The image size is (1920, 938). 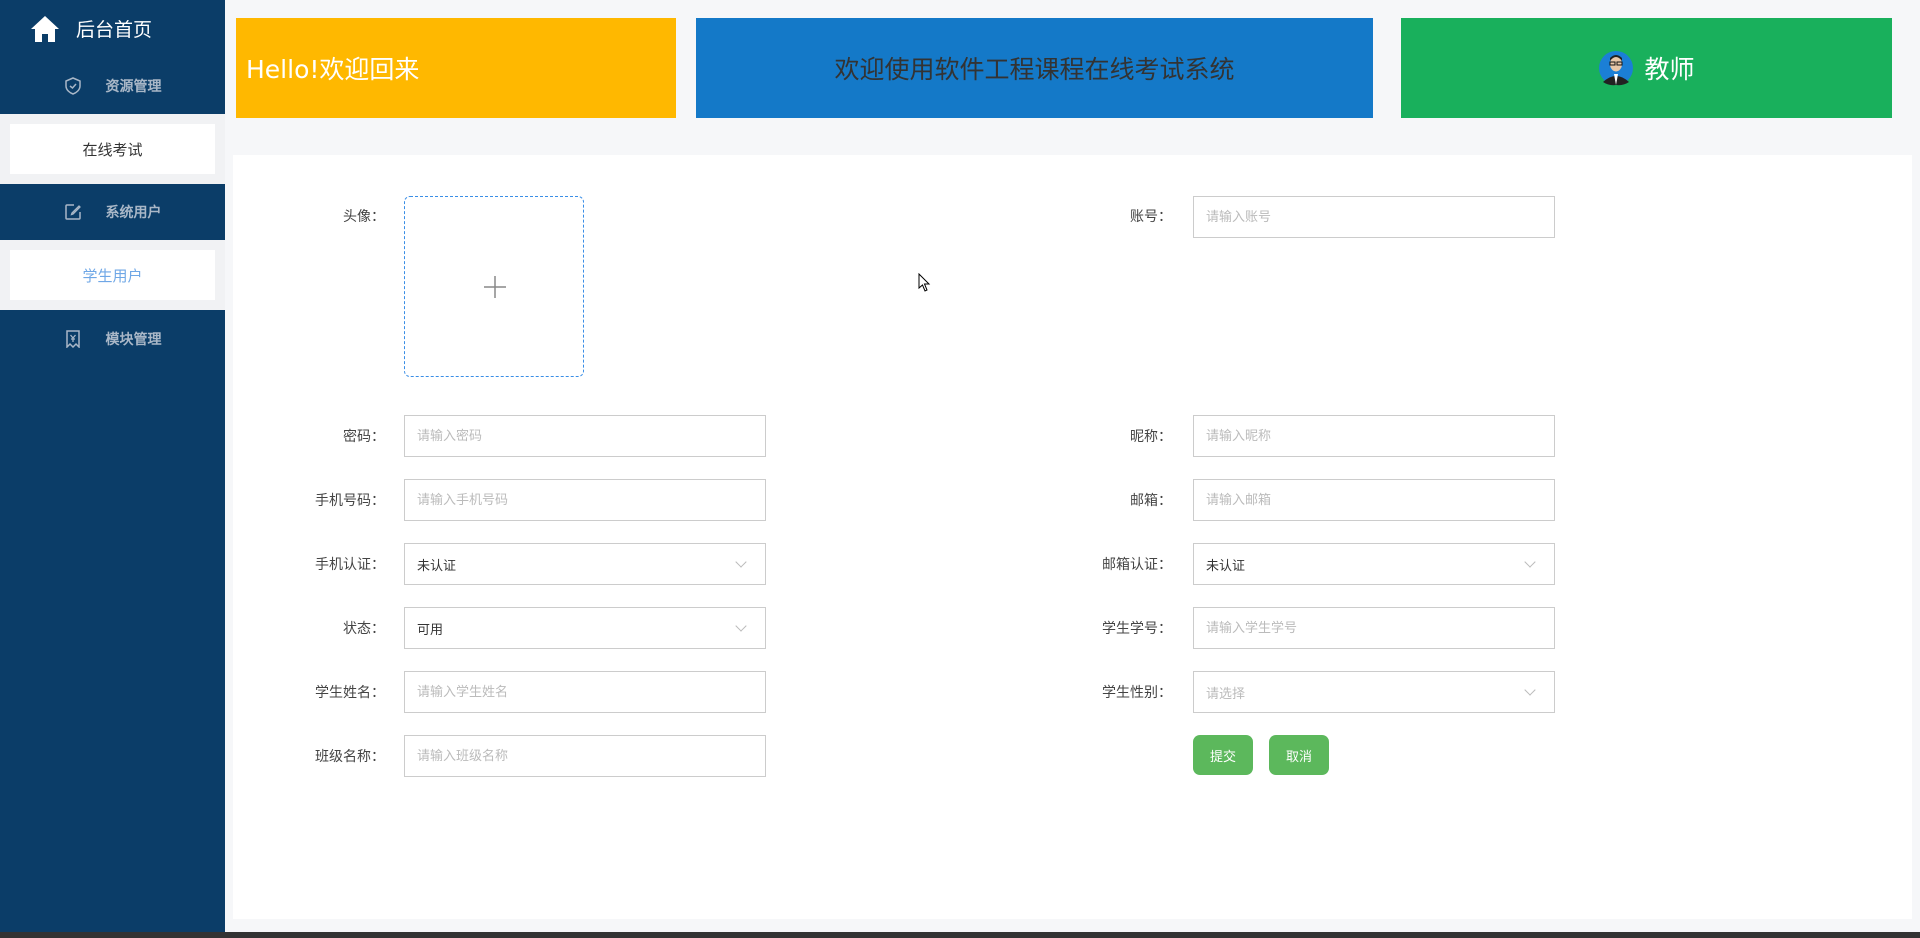 I want to click on sidebar-subitem-label: 在线考试, so click(x=112, y=149).